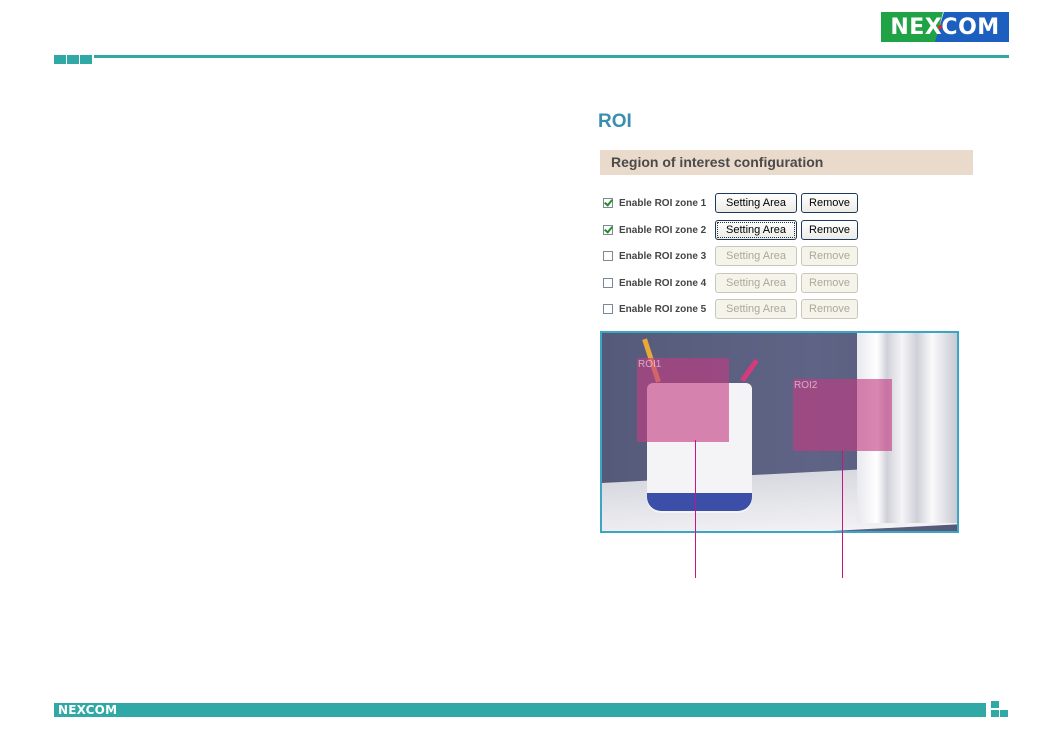  Describe the element at coordinates (717, 162) in the screenshot. I see `config-header-title: Region of interest configuration` at that location.